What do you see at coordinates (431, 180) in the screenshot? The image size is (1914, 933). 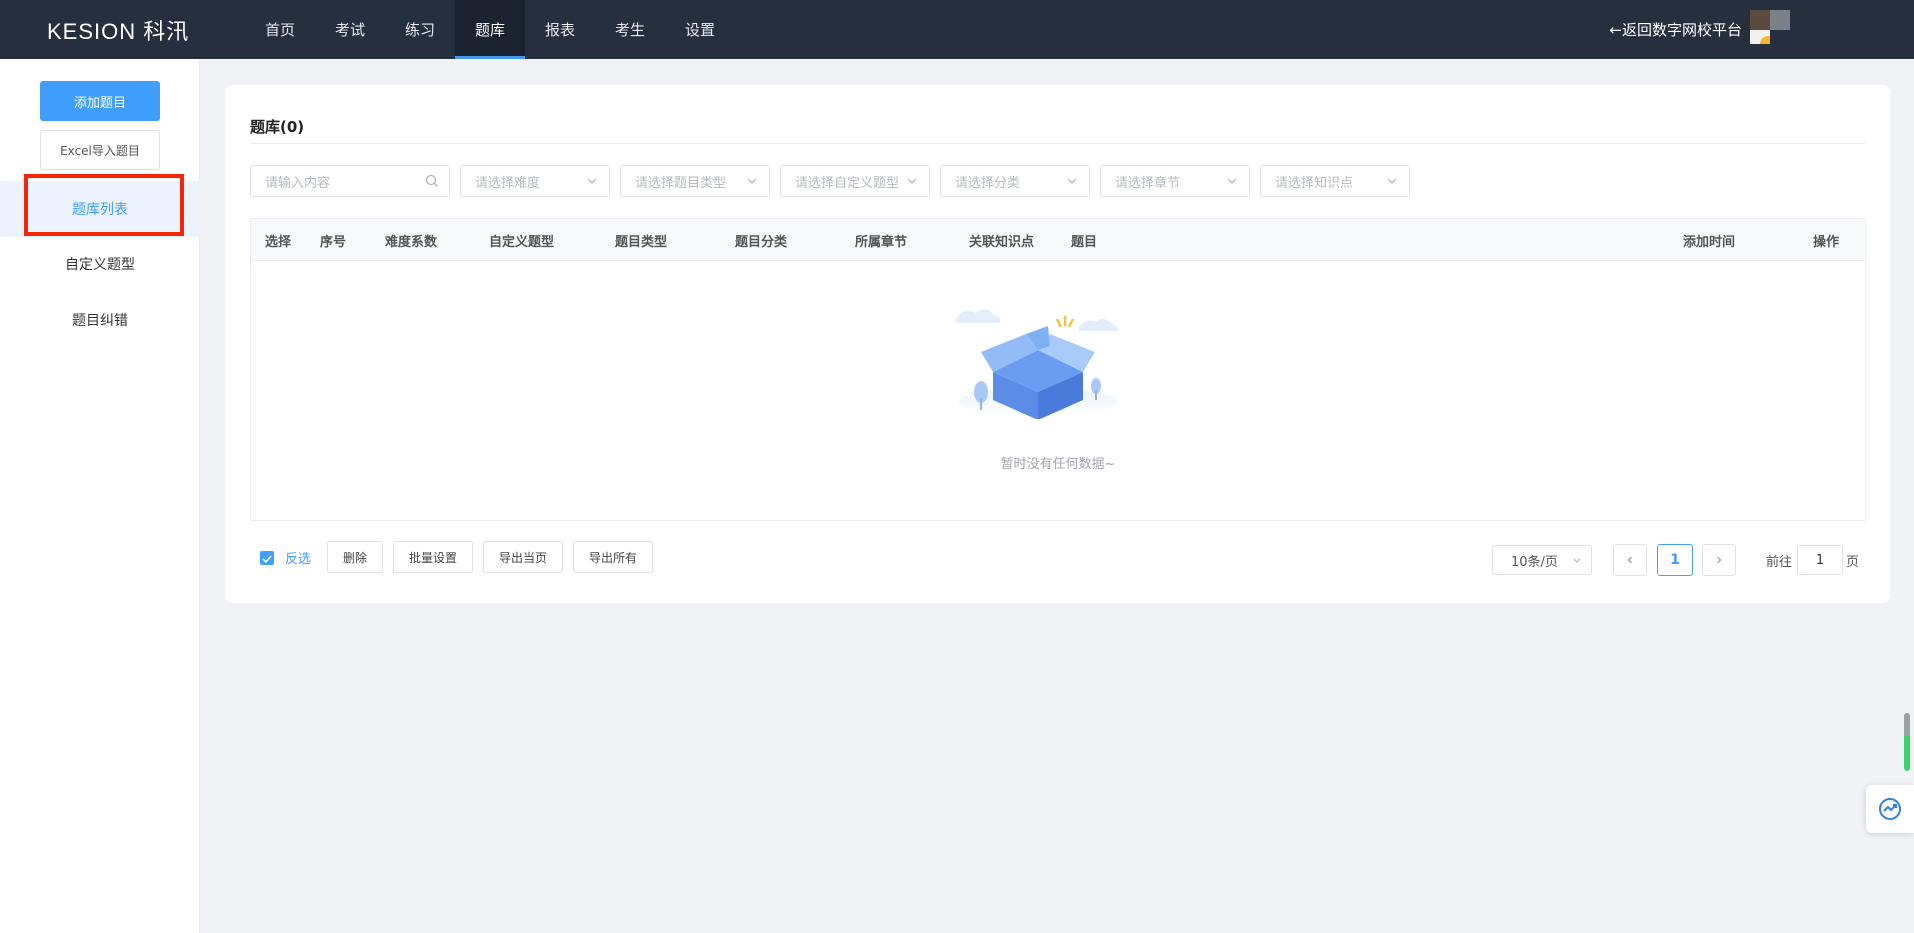 I see `search-icon` at bounding box center [431, 180].